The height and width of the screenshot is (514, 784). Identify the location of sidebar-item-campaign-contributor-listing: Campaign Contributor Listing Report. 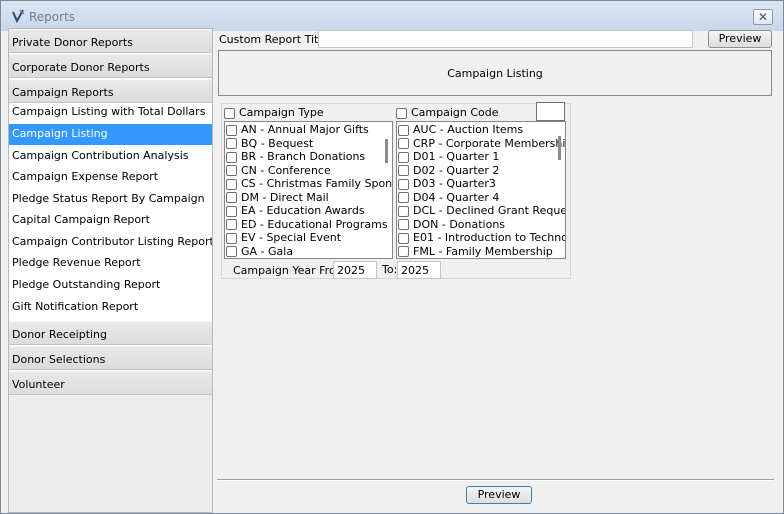
(110, 242).